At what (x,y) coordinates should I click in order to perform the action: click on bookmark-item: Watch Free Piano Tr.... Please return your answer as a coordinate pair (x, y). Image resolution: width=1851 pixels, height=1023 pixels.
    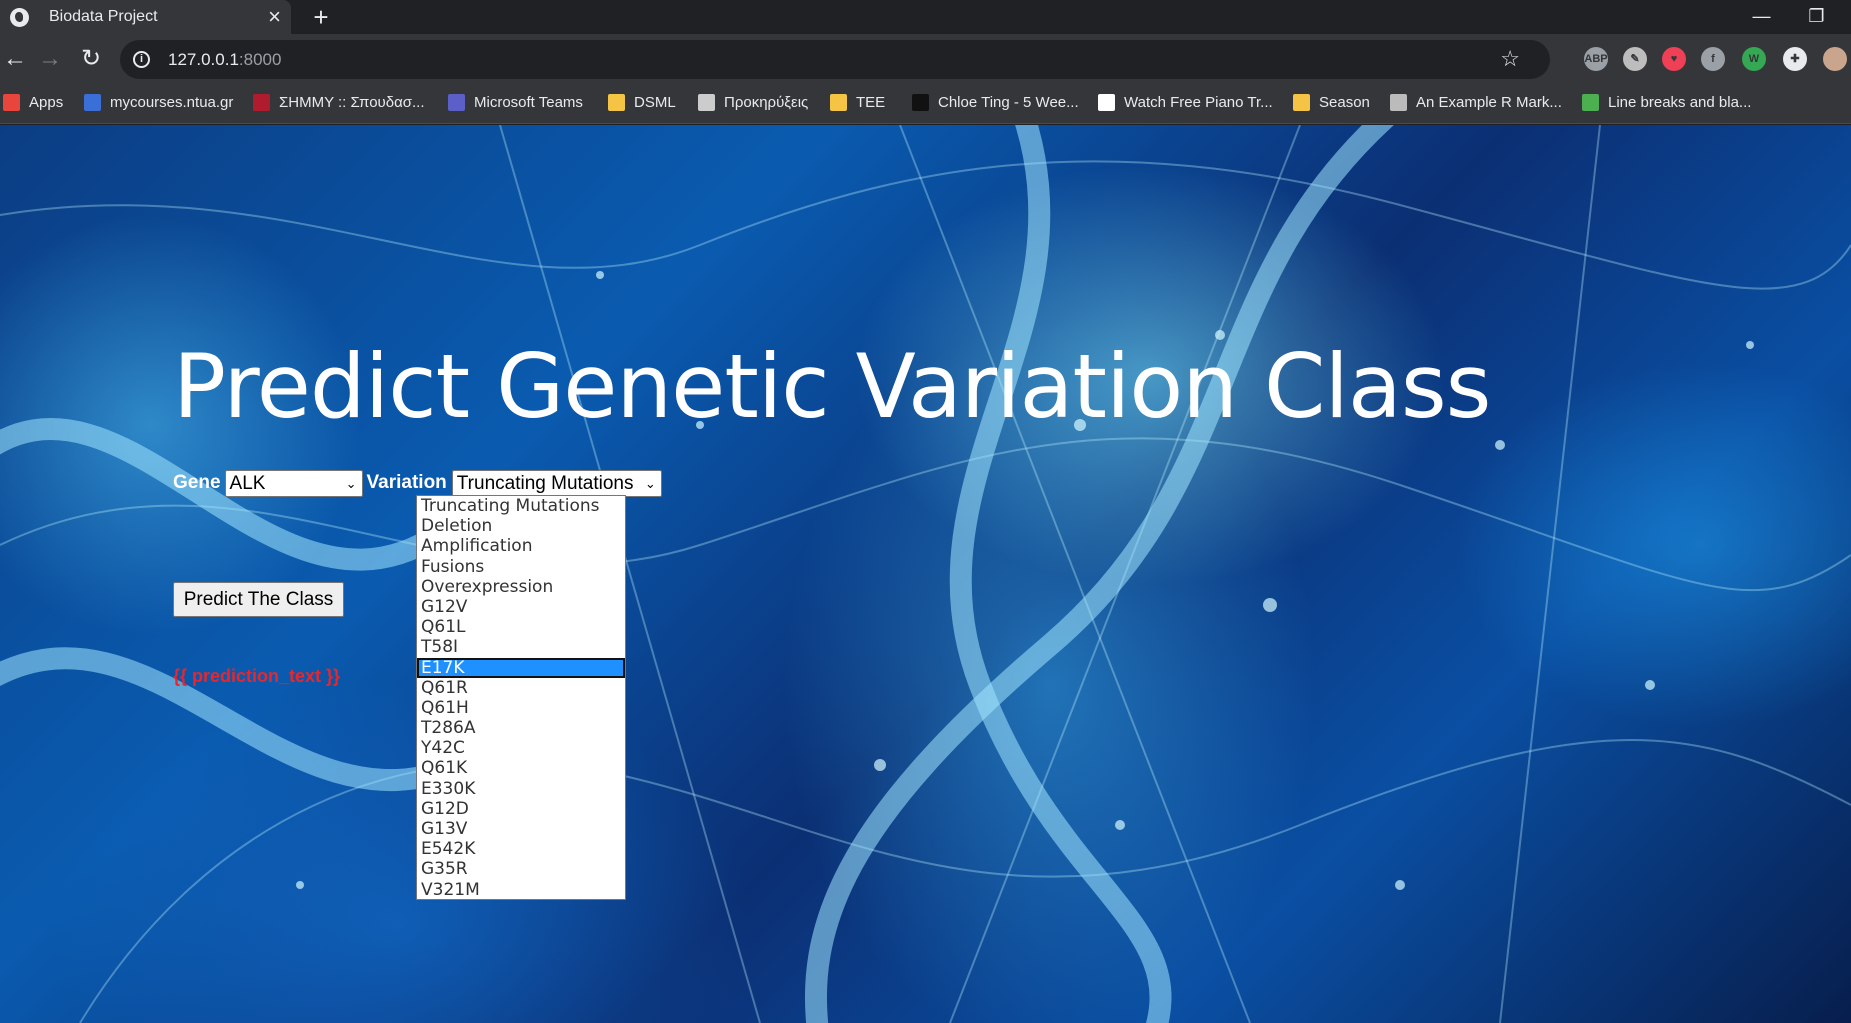
    Looking at the image, I should click on (1185, 102).